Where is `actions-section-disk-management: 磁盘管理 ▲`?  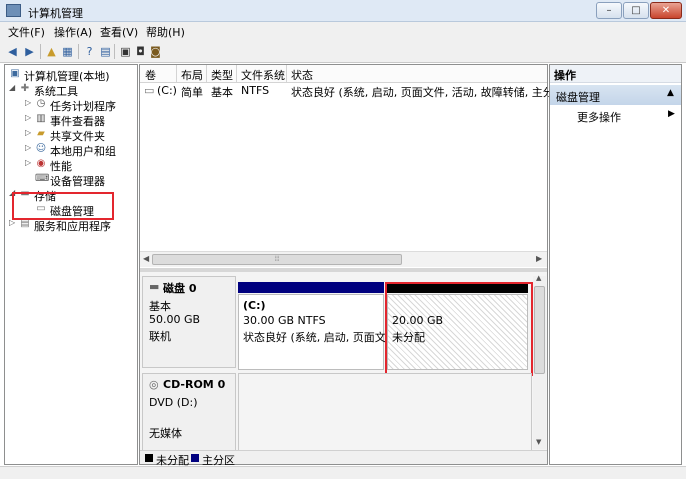 actions-section-disk-management: 磁盘管理 ▲ is located at coordinates (615, 95).